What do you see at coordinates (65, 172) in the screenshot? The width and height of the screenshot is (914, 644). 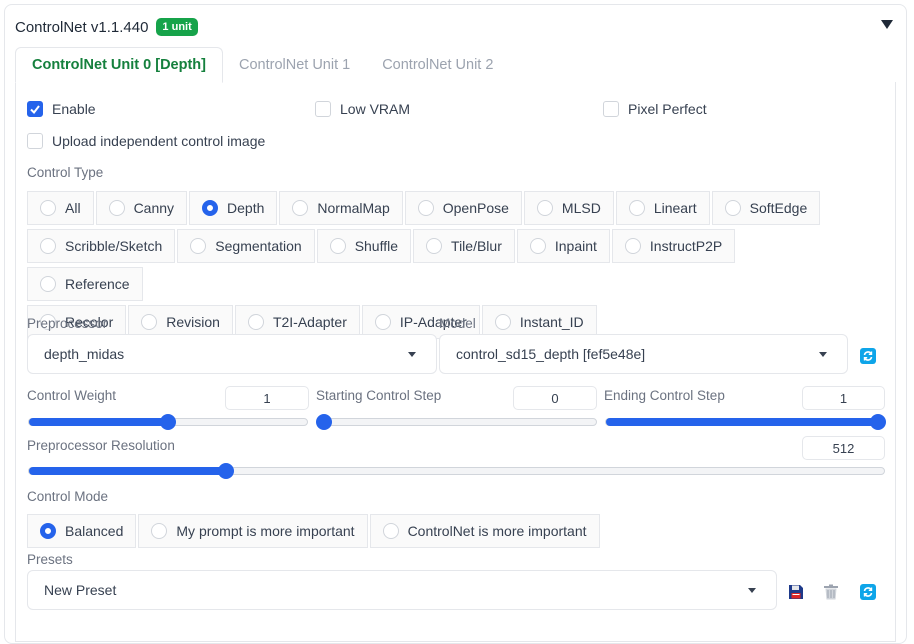 I see `control-type-label: Control Type` at bounding box center [65, 172].